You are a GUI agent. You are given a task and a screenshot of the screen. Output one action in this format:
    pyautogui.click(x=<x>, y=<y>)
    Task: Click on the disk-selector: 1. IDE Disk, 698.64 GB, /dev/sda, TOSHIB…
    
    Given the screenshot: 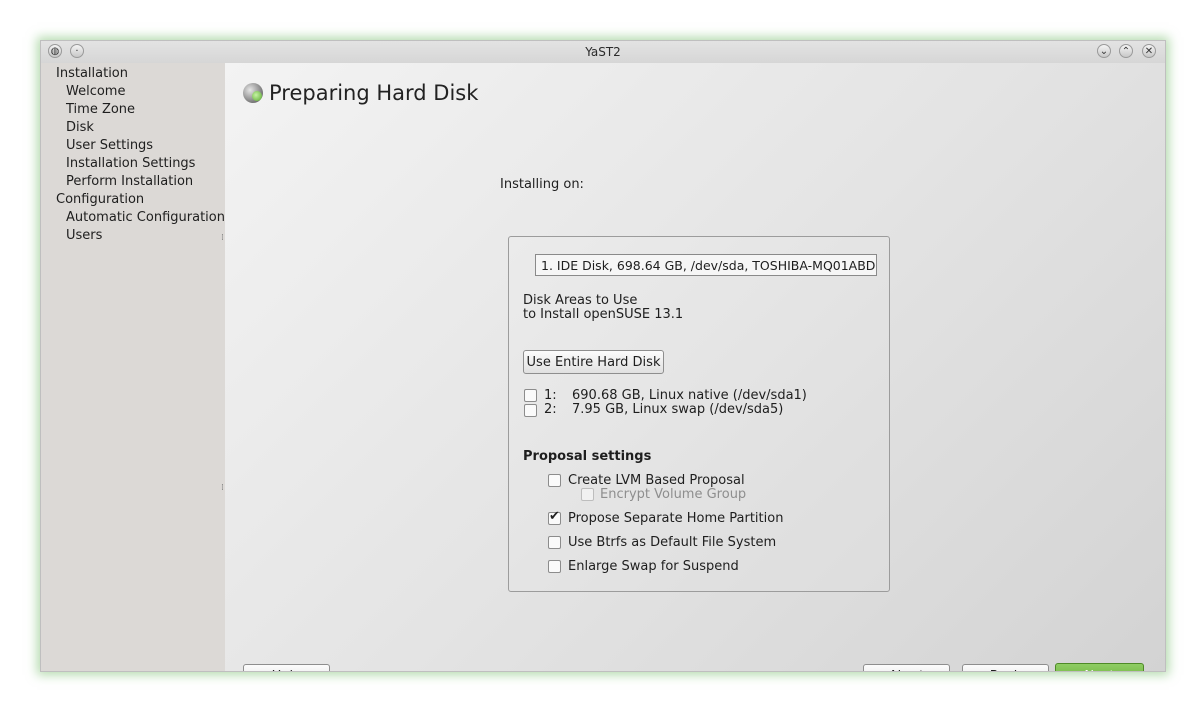 What is the action you would take?
    pyautogui.click(x=706, y=265)
    